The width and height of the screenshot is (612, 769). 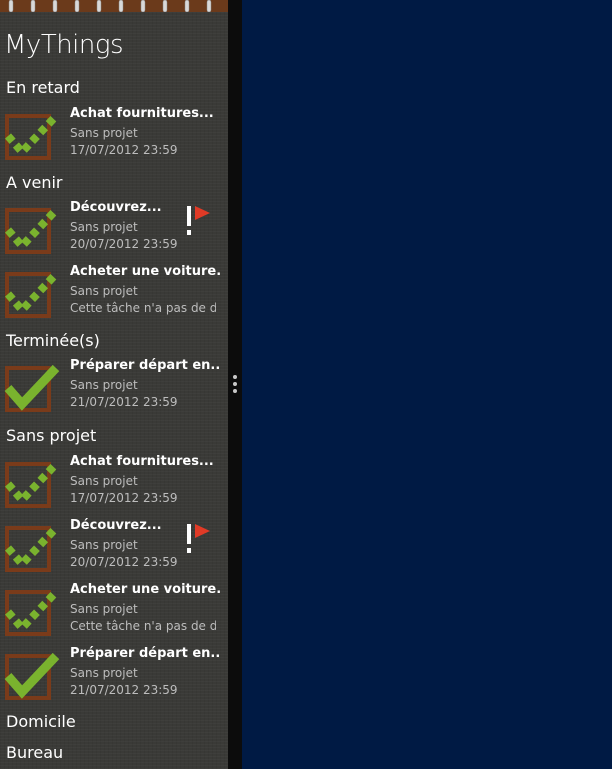 I want to click on snap-splitter-handle, so click(x=235, y=384).